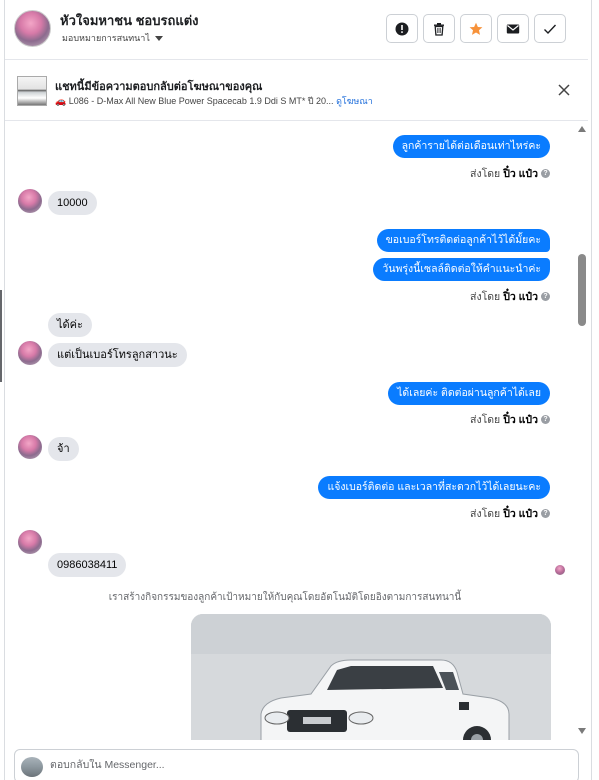  I want to click on message-incoming: 0986038411, so click(87, 565).